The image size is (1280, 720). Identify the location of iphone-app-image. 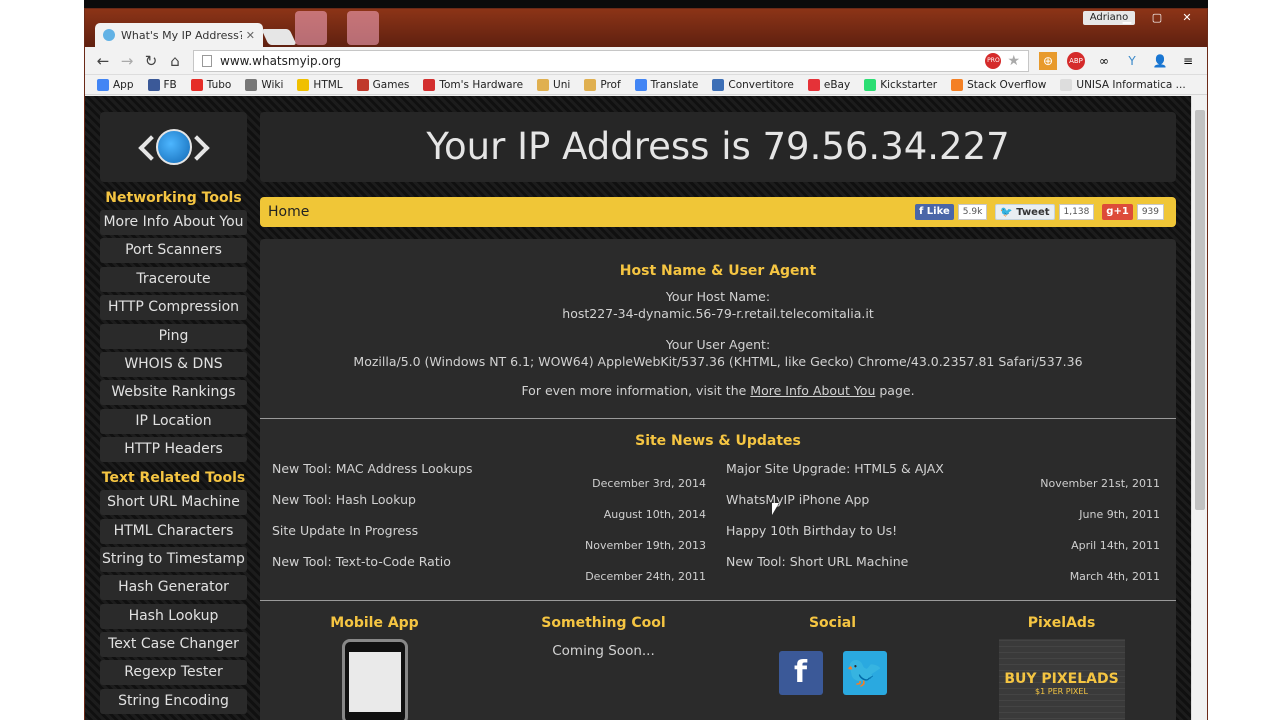
(374, 679).